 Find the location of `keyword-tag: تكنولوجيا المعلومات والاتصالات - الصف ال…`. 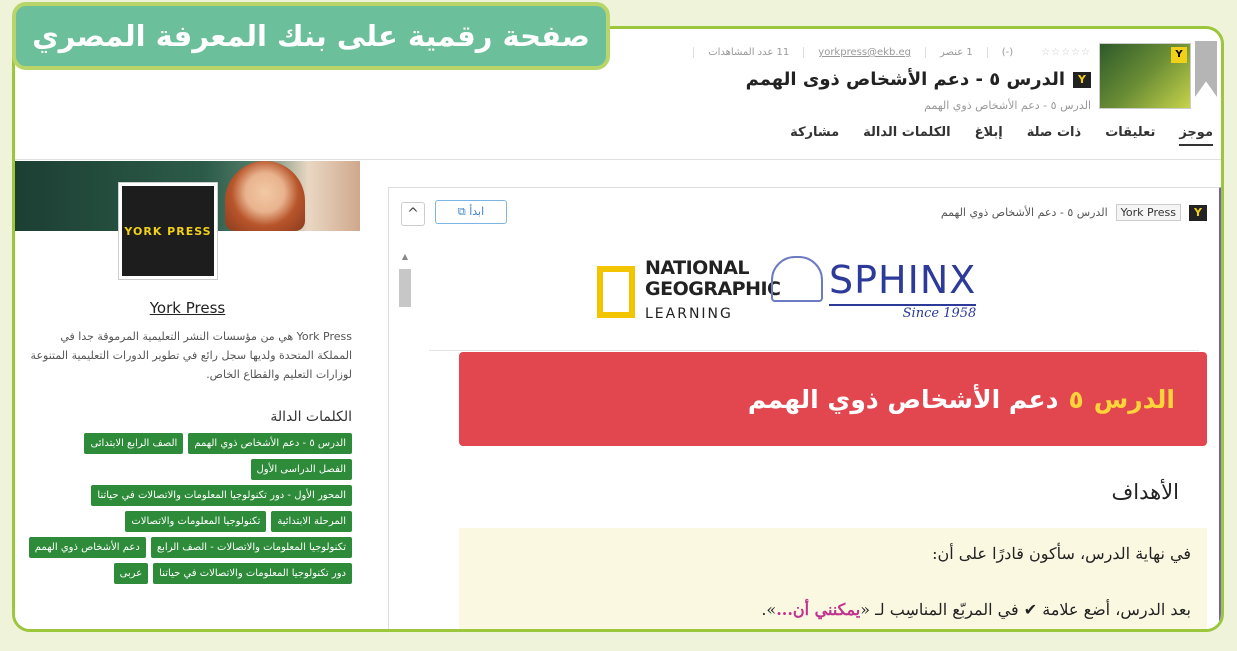

keyword-tag: تكنولوجيا المعلومات والاتصالات - الصف ال… is located at coordinates (251, 547).